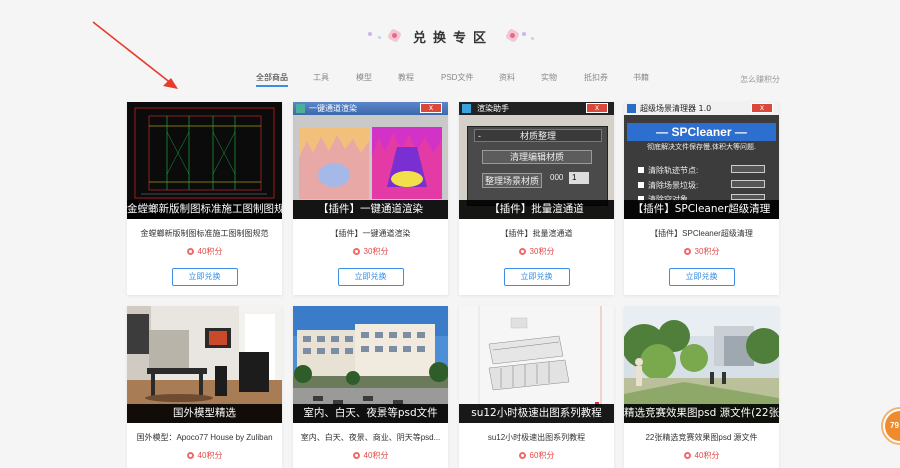  I want to click on thumb-caption: 【插件】批量渲通道, so click(536, 209).